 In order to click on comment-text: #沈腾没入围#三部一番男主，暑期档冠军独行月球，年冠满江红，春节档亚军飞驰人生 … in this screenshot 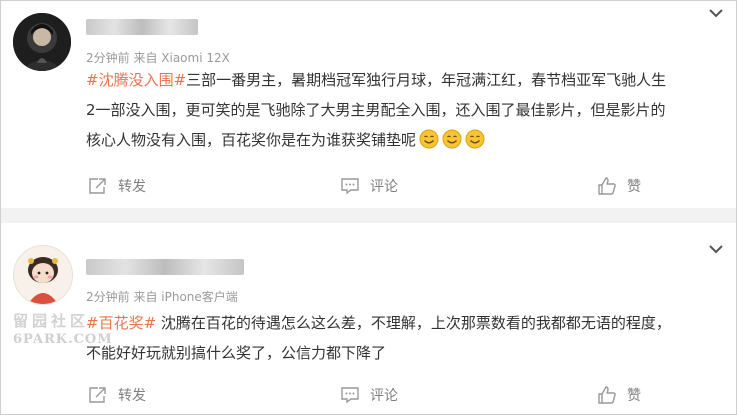, I will do `click(376, 110)`.